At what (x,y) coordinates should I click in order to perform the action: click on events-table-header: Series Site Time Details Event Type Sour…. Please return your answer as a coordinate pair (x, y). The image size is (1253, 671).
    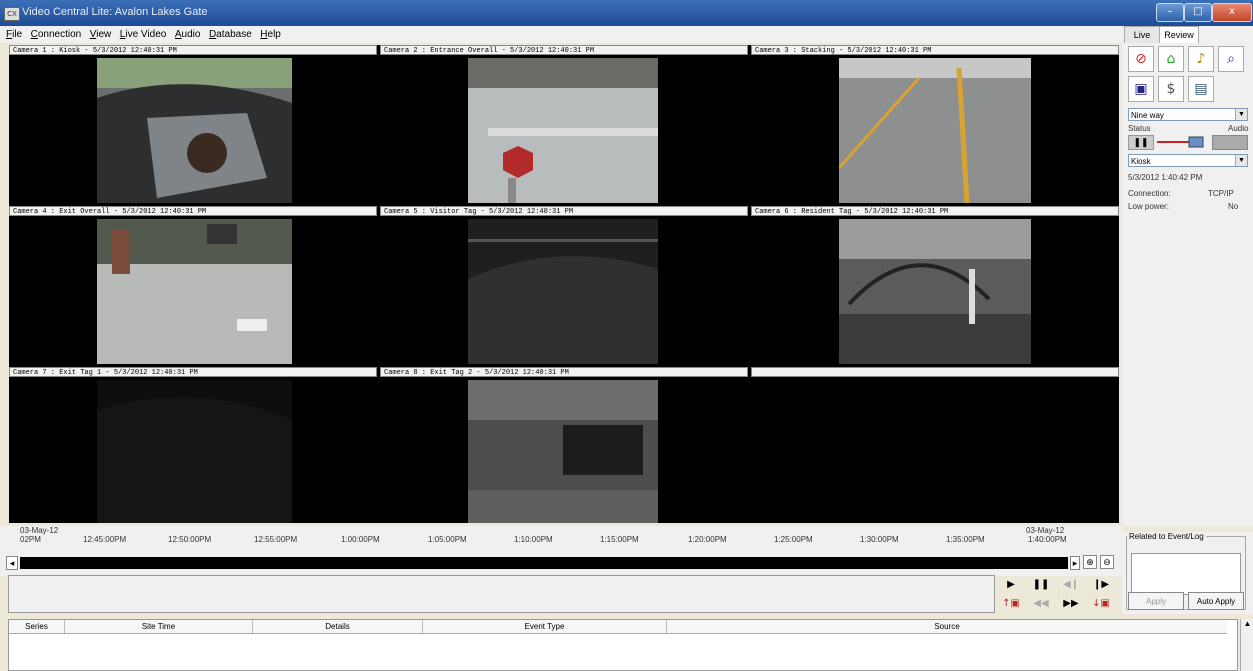
    Looking at the image, I should click on (618, 627).